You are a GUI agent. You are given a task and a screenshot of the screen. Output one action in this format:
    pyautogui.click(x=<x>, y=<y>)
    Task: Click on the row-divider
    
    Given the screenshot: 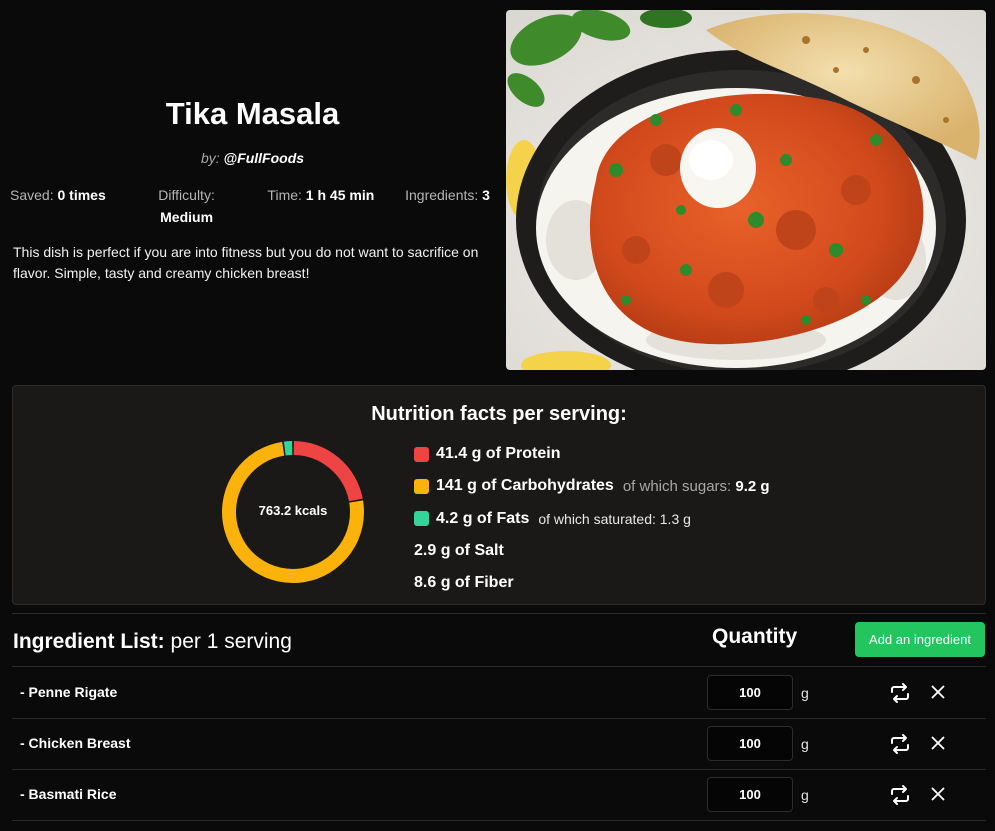 What is the action you would take?
    pyautogui.click(x=499, y=820)
    